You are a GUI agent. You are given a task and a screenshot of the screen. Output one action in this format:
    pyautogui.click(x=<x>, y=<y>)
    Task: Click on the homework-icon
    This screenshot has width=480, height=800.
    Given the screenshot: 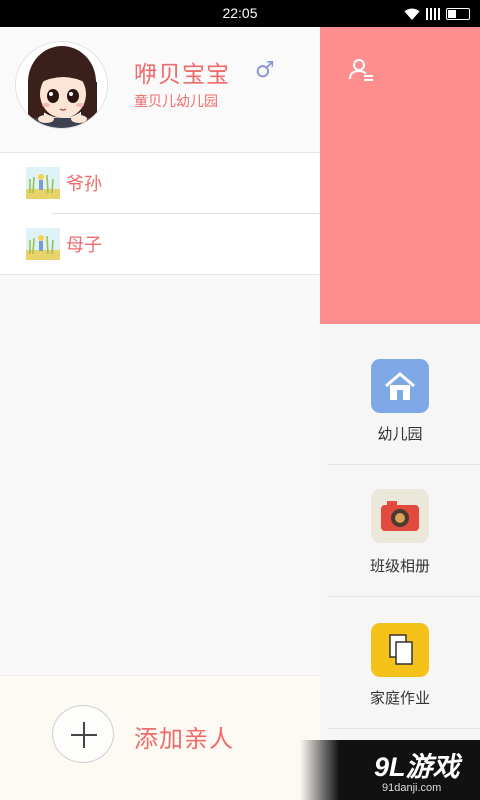 What is the action you would take?
    pyautogui.click(x=400, y=650)
    